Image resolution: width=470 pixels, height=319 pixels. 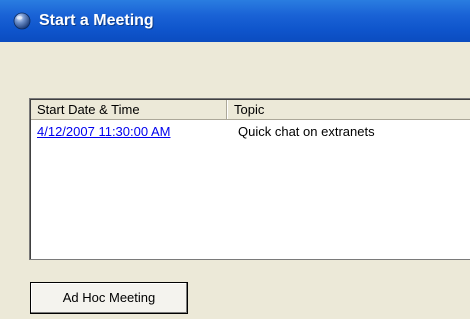 I want to click on window-title: Start a Meeting, so click(x=96, y=20).